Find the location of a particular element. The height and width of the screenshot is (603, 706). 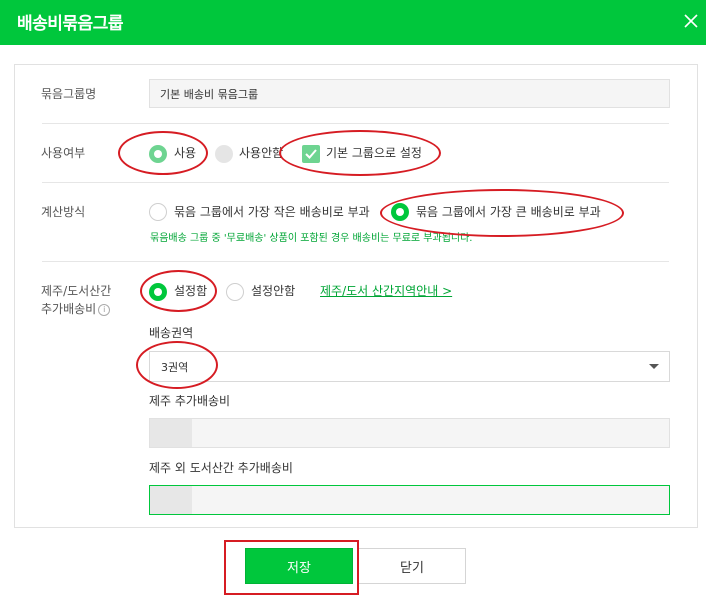

calc-method-label: 계산방식 is located at coordinates (63, 212).